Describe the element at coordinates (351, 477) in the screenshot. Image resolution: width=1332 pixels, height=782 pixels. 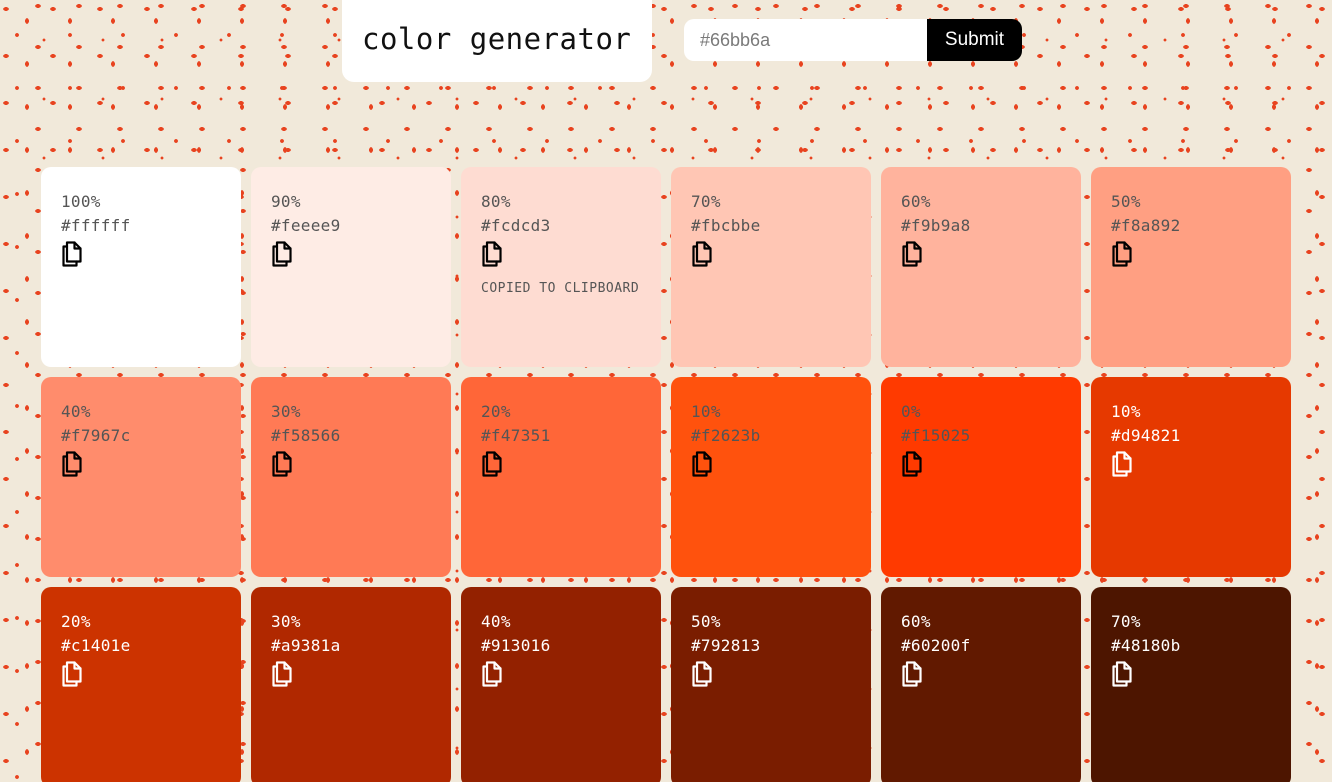
I see `color-swatch: 30% #f58566` at that location.